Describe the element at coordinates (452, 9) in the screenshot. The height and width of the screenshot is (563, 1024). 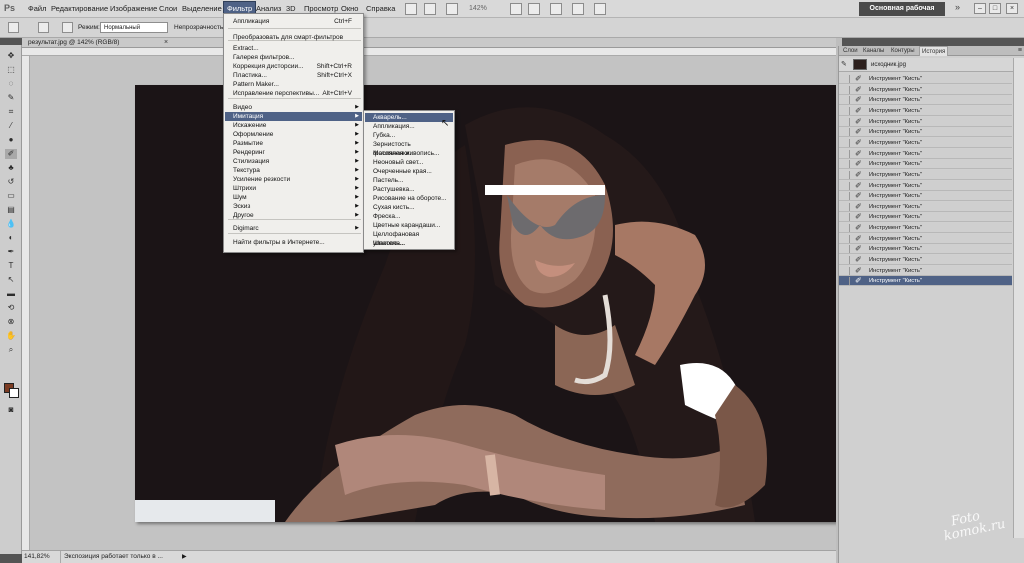
I see `view-extras-icon` at that location.